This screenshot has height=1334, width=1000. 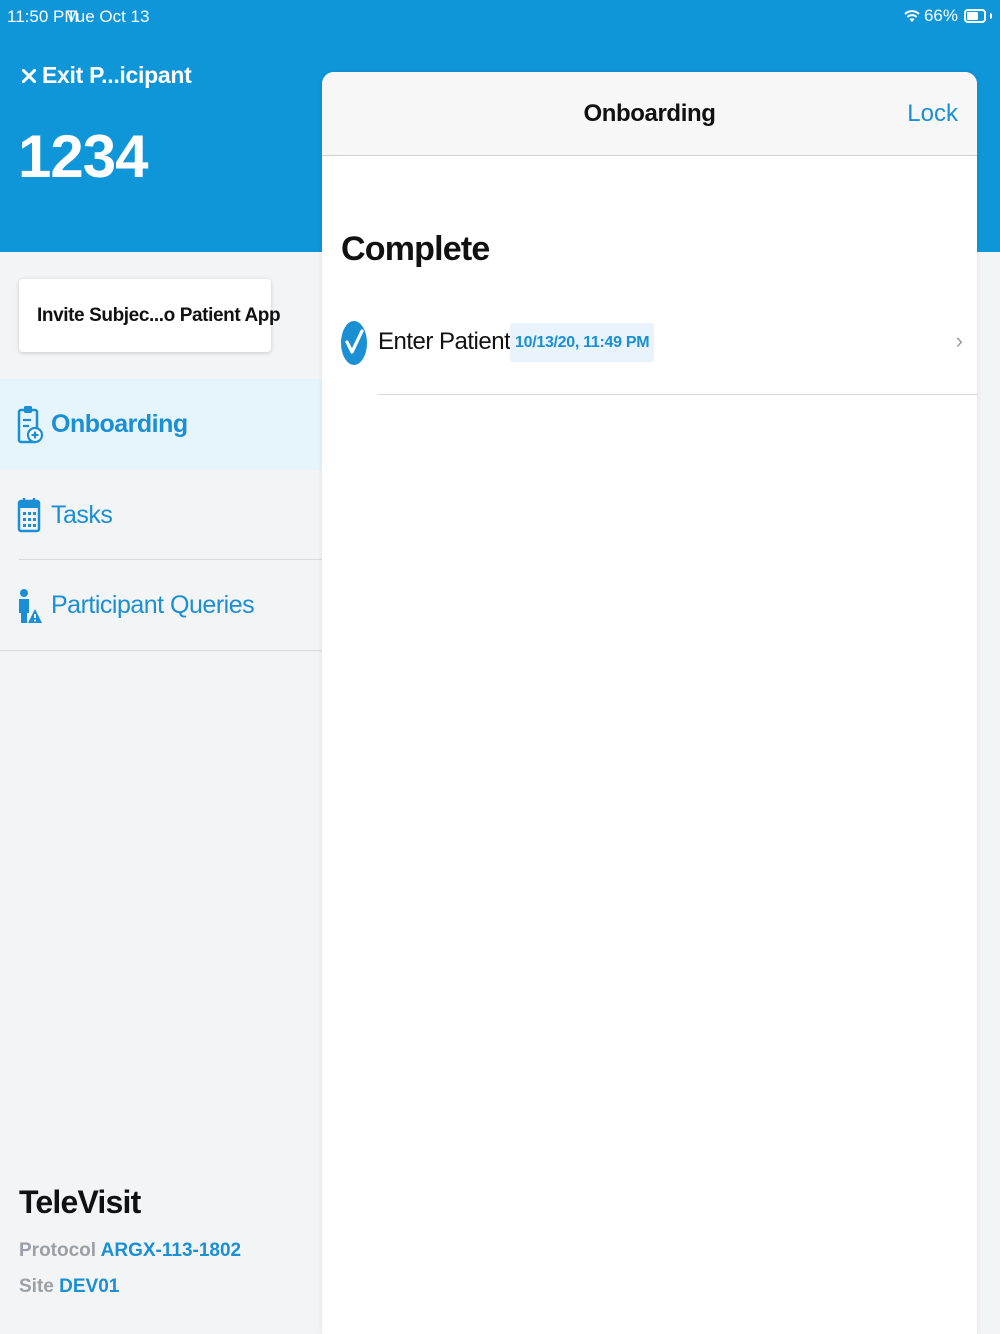 What do you see at coordinates (29, 514) in the screenshot?
I see `calendar-icon` at bounding box center [29, 514].